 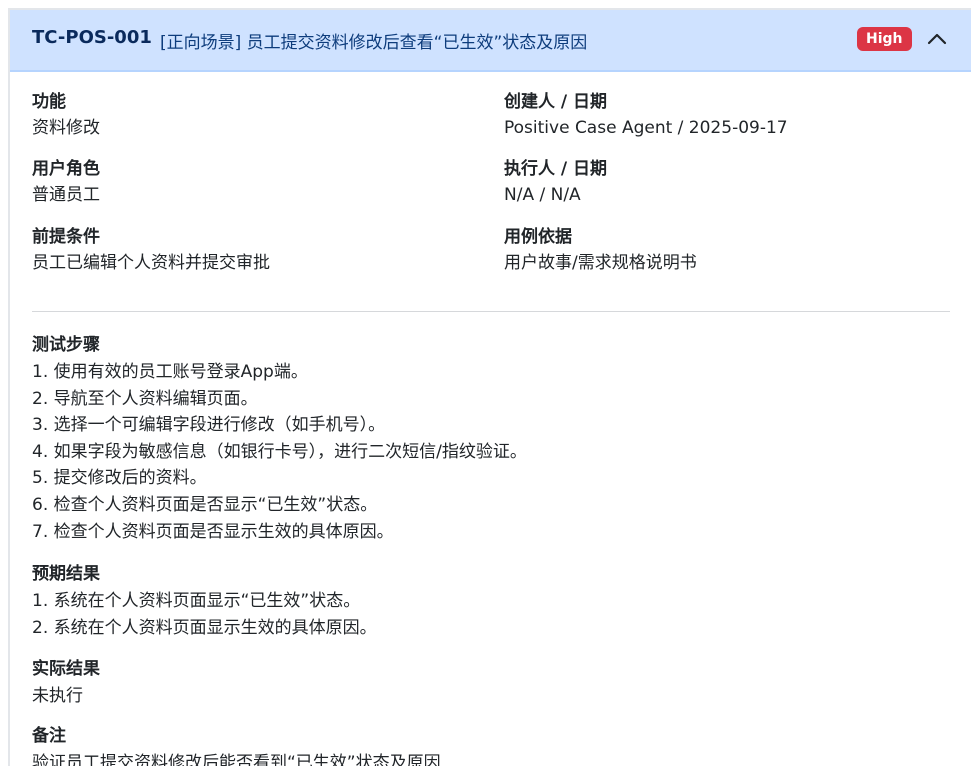 What do you see at coordinates (66, 128) in the screenshot?
I see `field-value: 资料修改` at bounding box center [66, 128].